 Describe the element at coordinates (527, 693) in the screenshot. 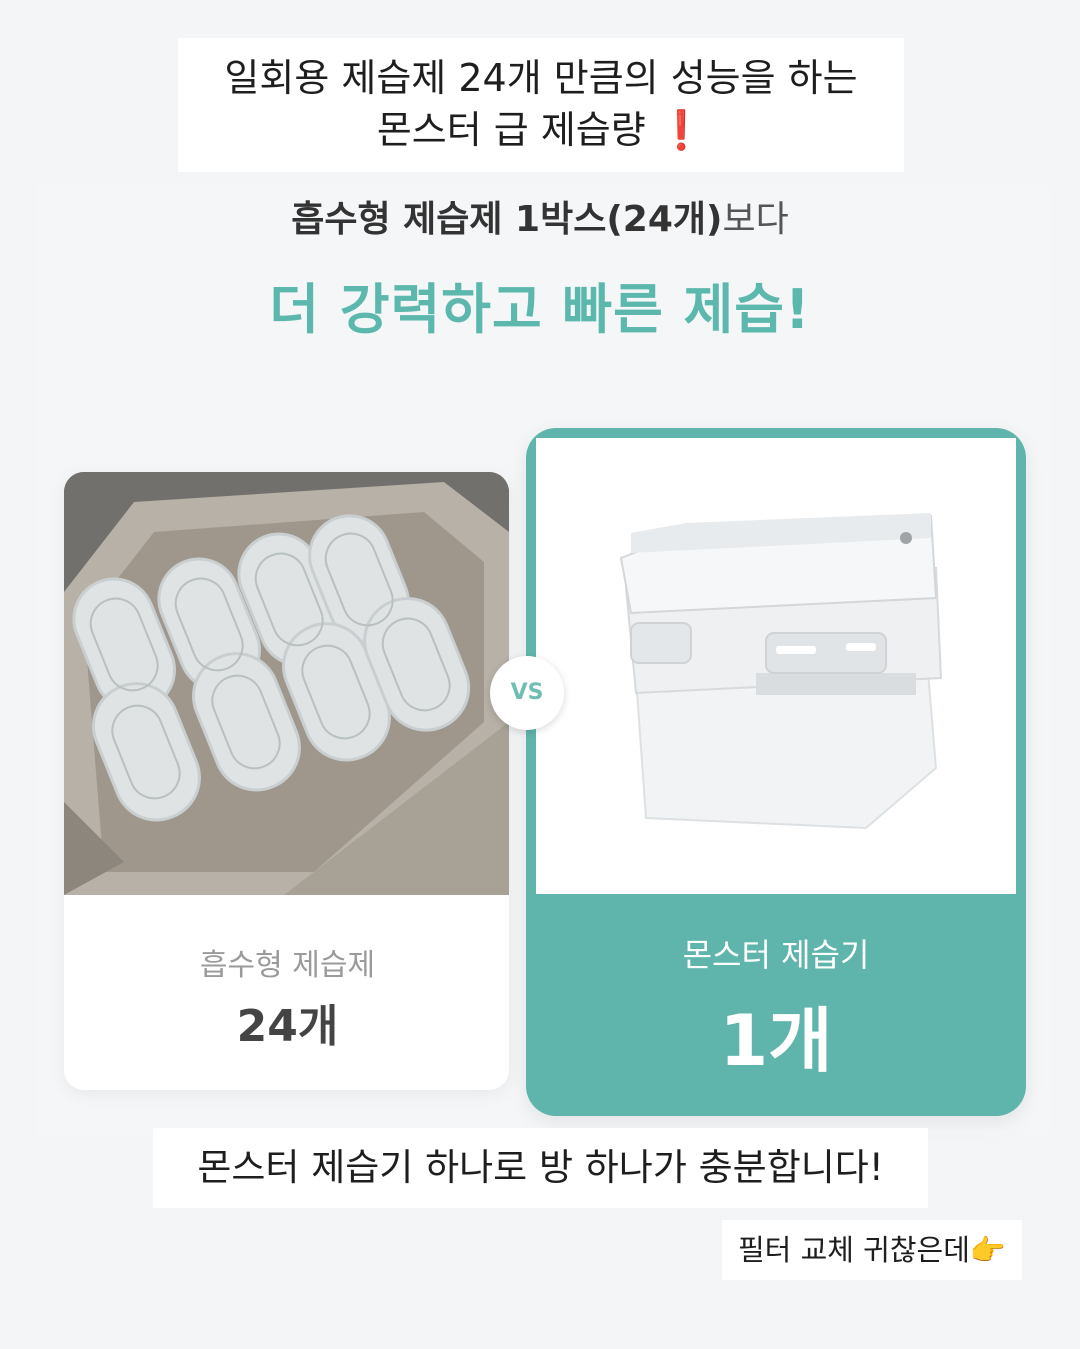

I see `vs-badge: VS` at that location.